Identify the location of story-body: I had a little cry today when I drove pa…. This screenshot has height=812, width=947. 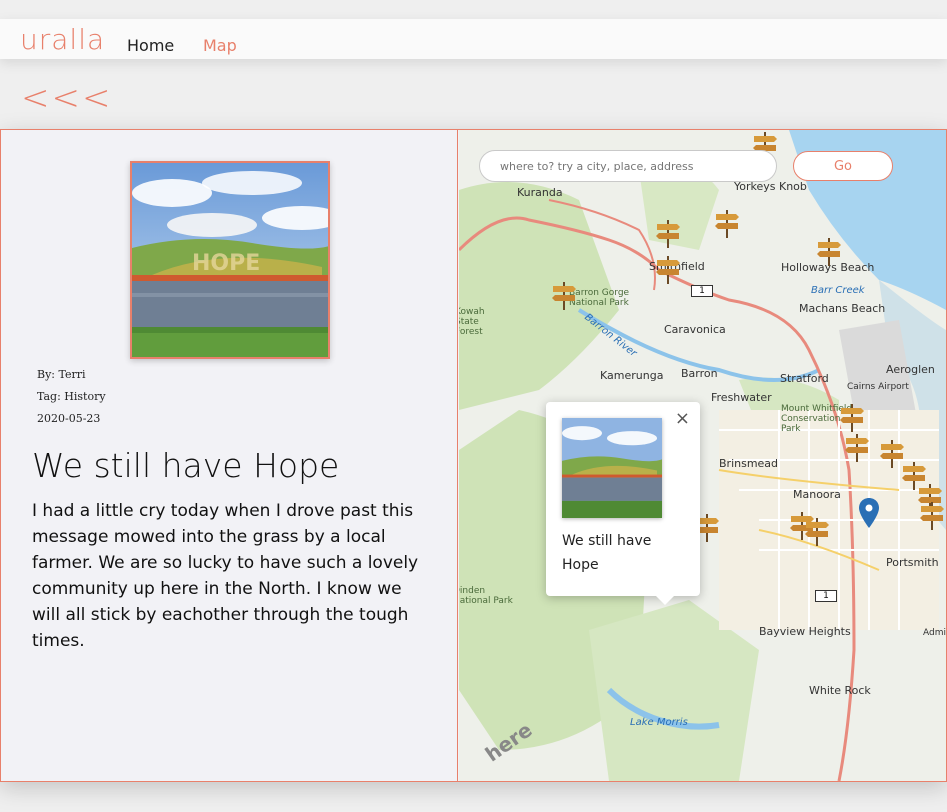
(225, 576).